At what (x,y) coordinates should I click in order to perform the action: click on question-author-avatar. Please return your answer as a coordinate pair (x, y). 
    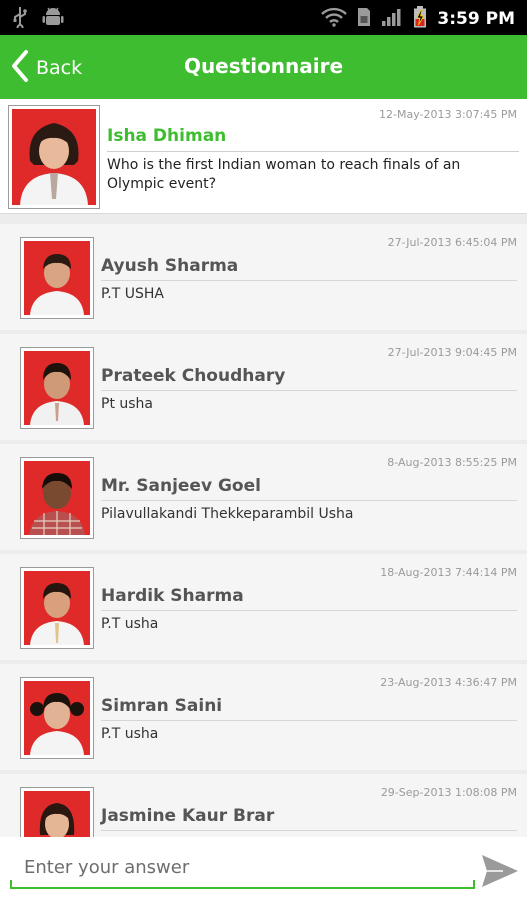
    Looking at the image, I should click on (54, 157).